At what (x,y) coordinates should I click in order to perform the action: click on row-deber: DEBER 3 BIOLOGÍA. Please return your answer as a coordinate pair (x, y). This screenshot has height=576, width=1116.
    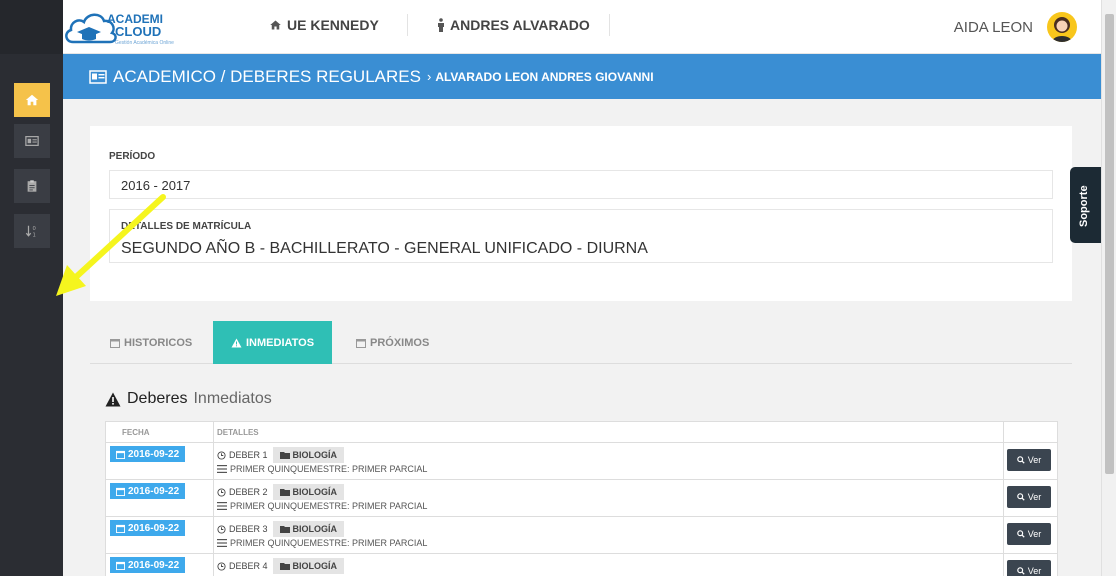
    Looking at the image, I should click on (281, 529).